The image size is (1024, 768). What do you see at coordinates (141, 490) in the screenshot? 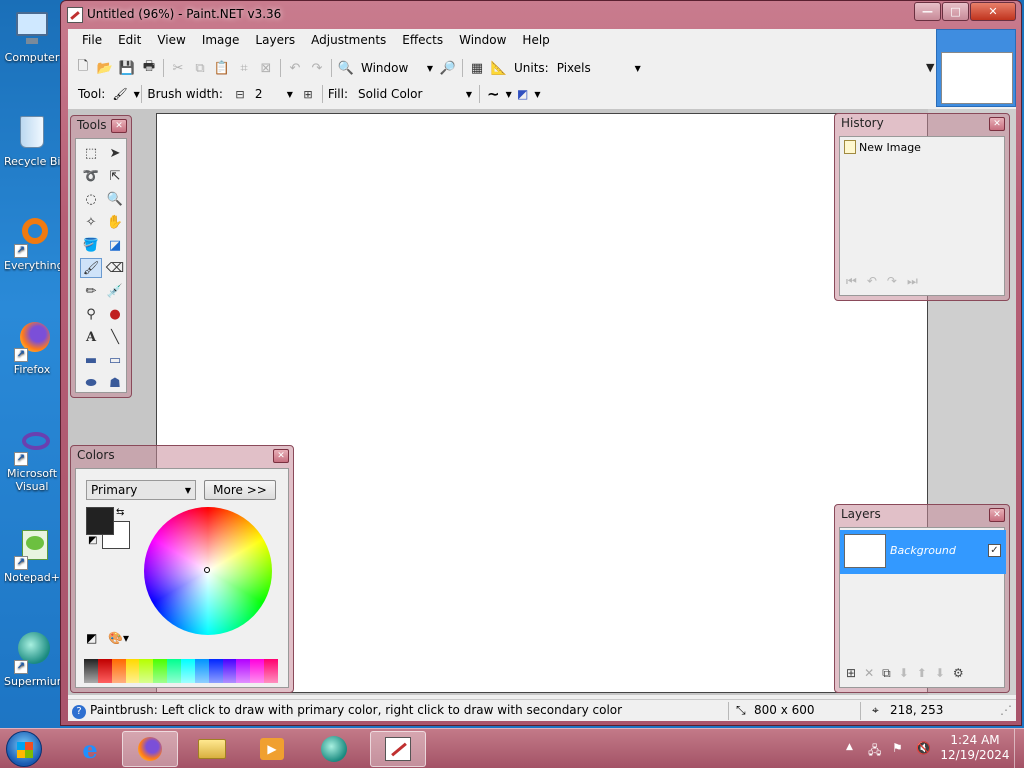
I see `color-mode-dropdown: Primary ▼` at bounding box center [141, 490].